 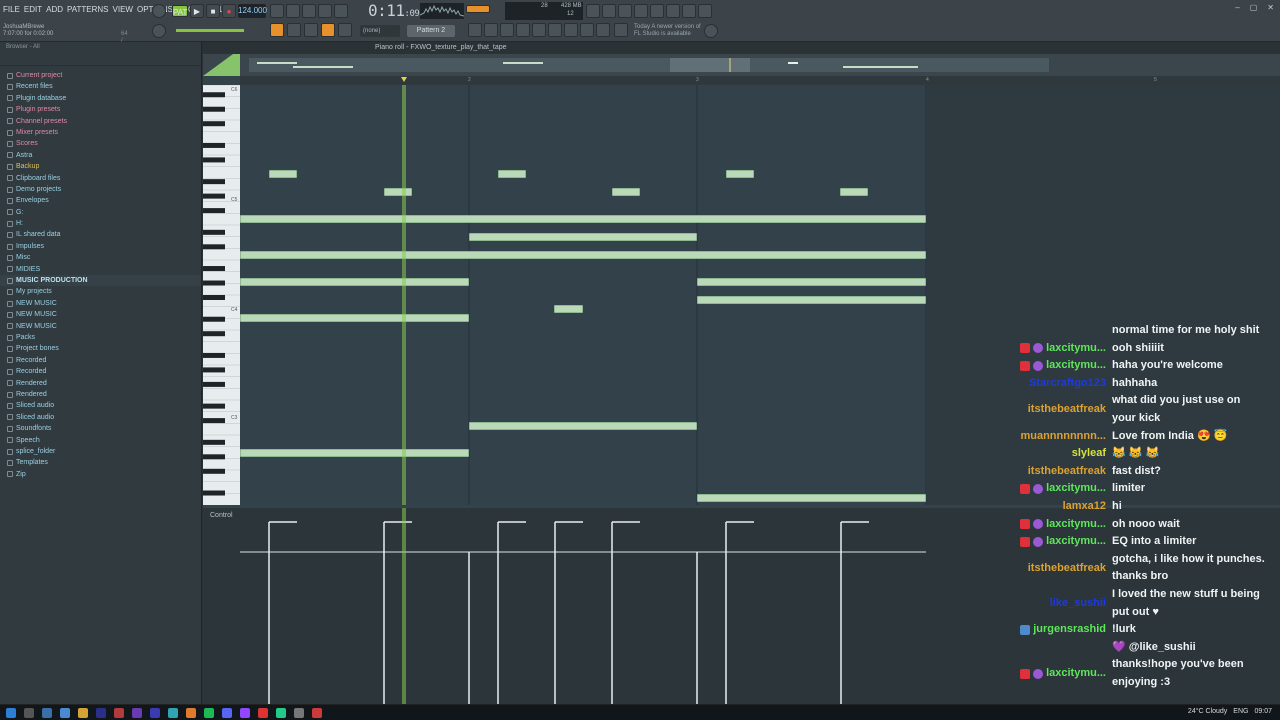 What do you see at coordinates (159, 31) in the screenshot?
I see `master-pitch-knob` at bounding box center [159, 31].